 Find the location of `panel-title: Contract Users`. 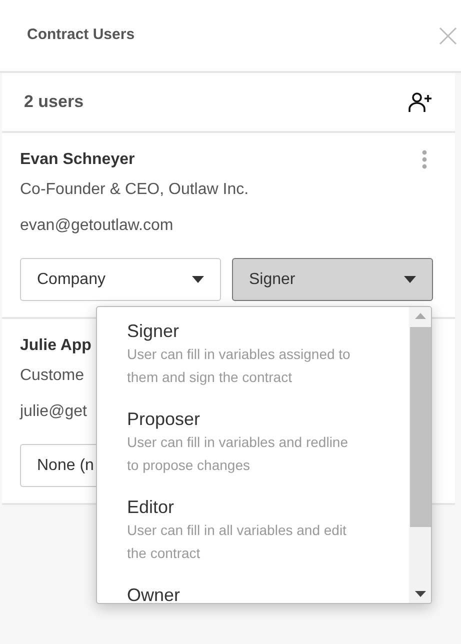

panel-title: Contract Users is located at coordinates (81, 35).